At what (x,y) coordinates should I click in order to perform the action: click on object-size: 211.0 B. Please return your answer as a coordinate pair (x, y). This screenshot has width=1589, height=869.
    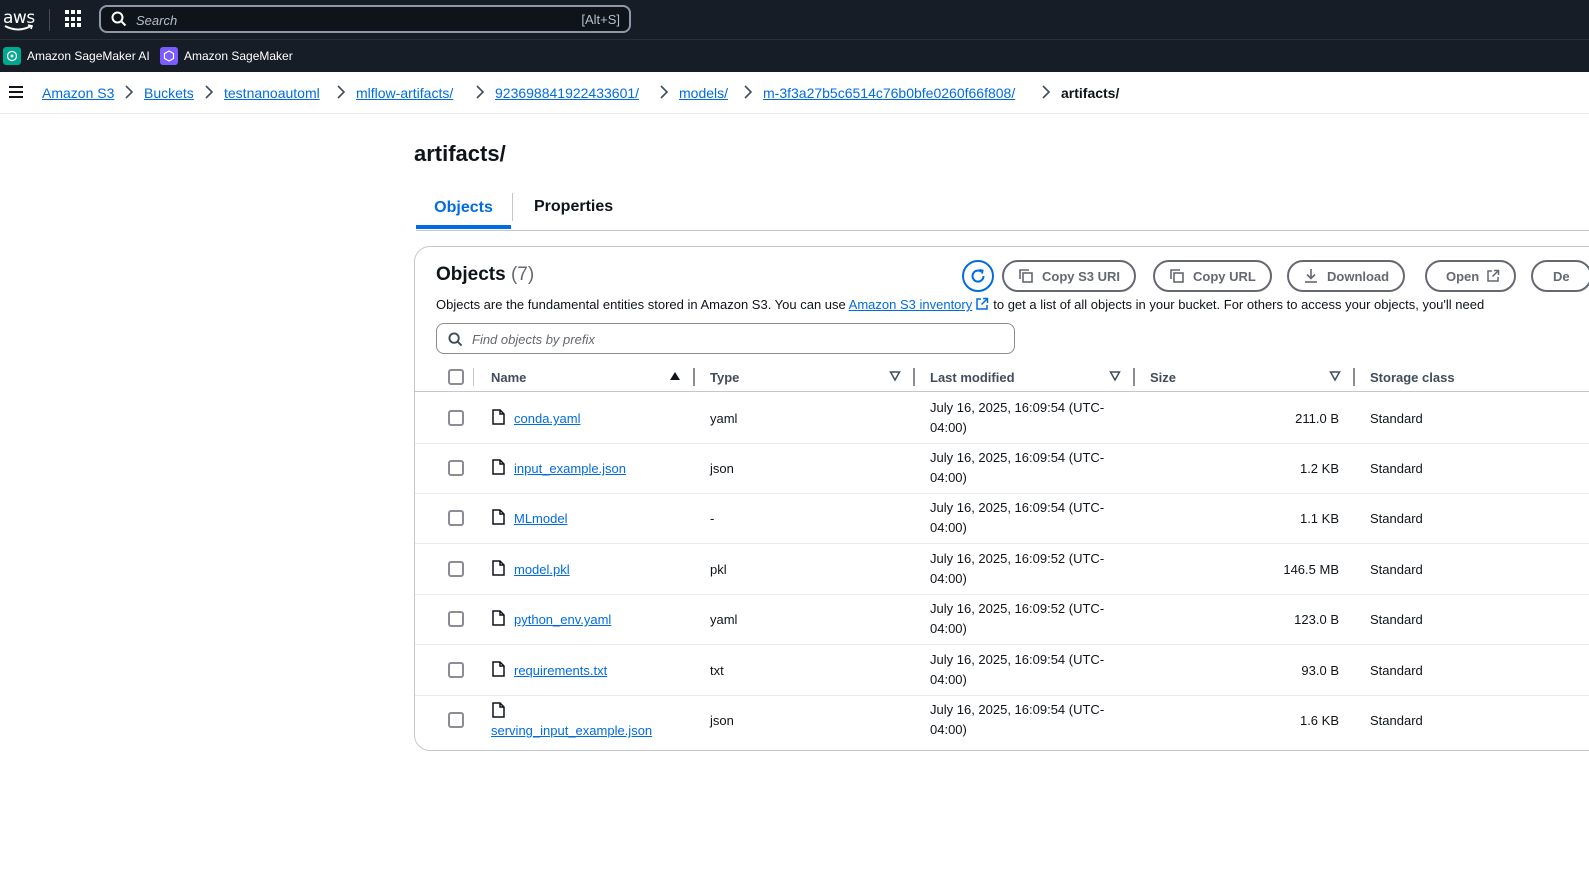
    Looking at the image, I should click on (1317, 418).